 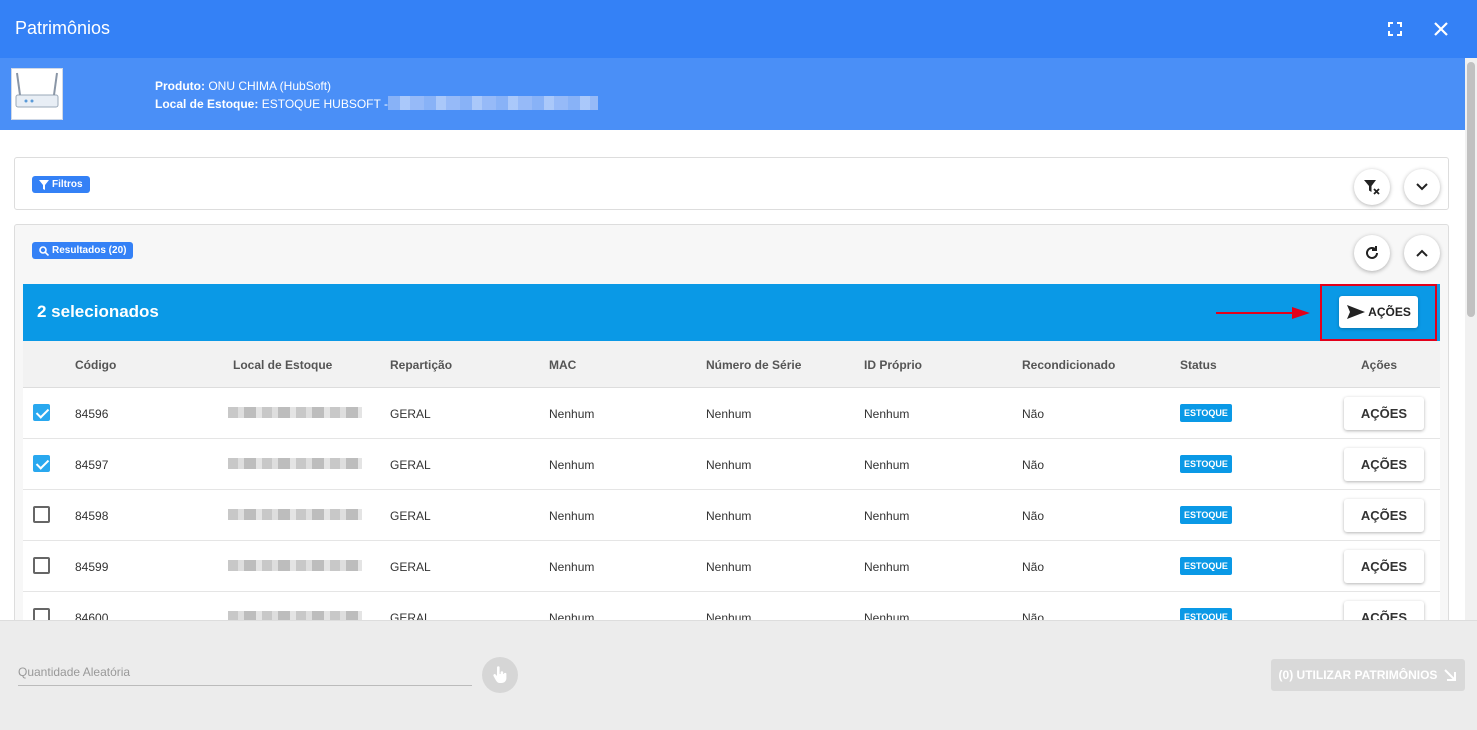 I want to click on cell-codigo: 84596, so click(x=92, y=414).